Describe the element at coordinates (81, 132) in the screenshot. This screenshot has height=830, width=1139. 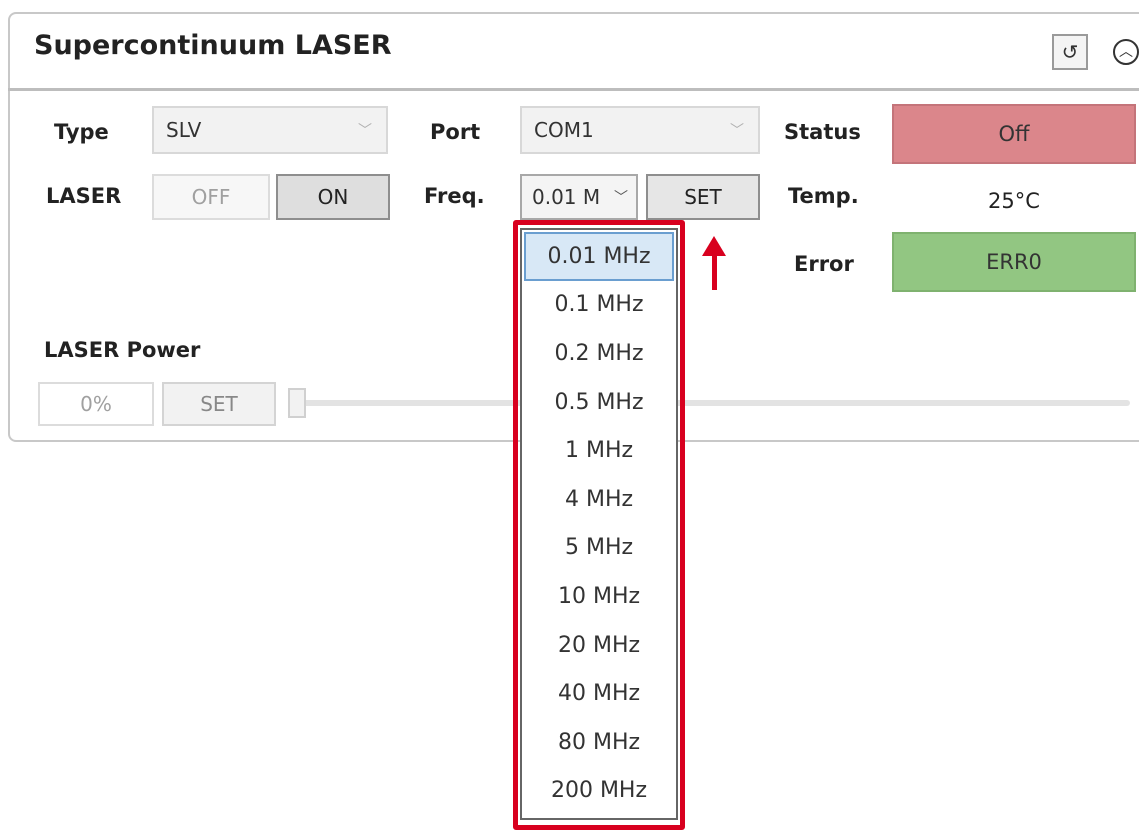
I see `type-label: Type` at that location.